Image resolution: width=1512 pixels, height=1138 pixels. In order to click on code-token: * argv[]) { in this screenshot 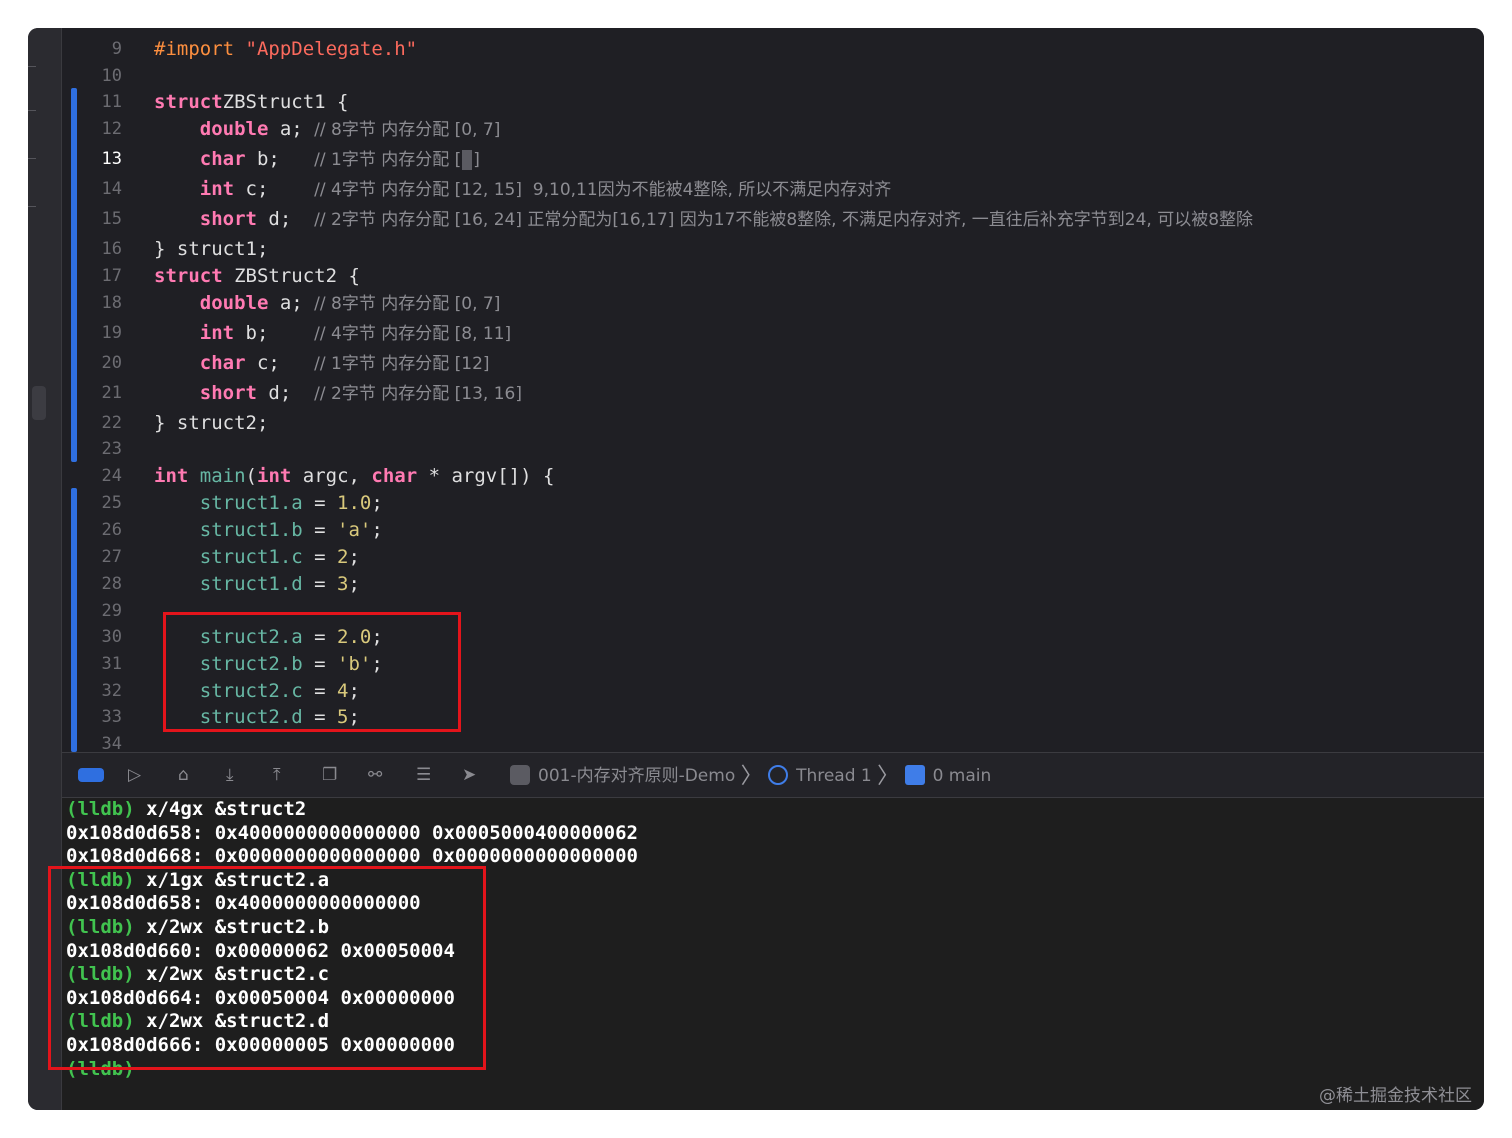, I will do `click(486, 476)`.